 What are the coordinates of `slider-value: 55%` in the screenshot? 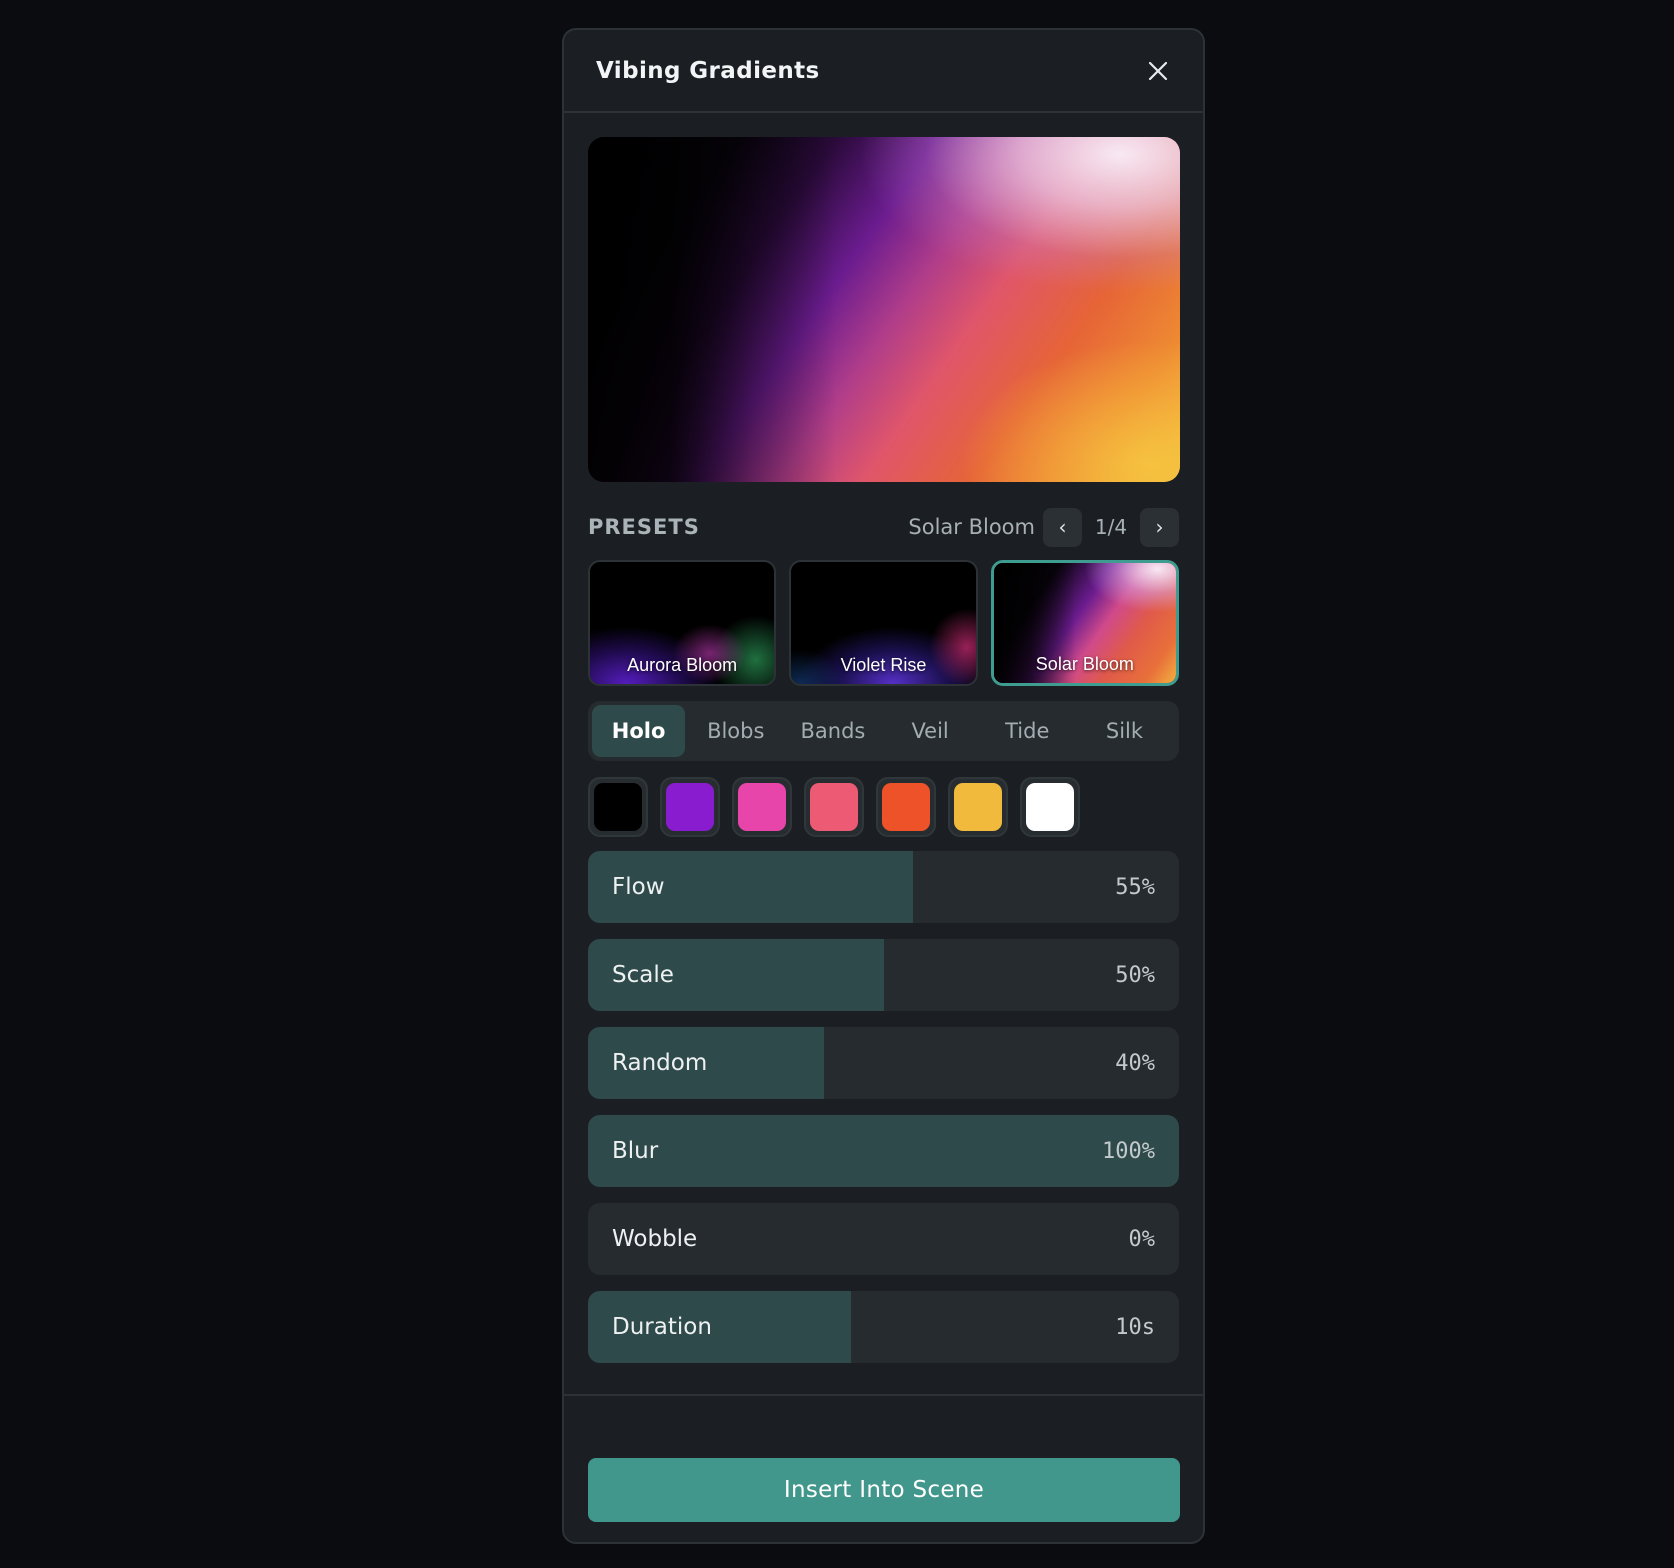 It's located at (1135, 887).